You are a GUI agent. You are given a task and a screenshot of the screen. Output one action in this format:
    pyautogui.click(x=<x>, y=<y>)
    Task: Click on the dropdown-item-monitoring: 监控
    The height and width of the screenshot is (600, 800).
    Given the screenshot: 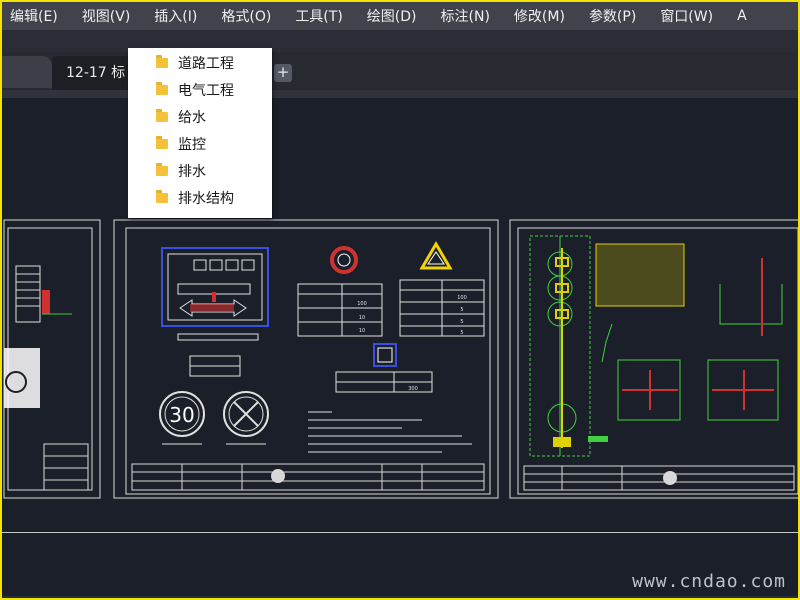 What is the action you would take?
    pyautogui.click(x=200, y=144)
    